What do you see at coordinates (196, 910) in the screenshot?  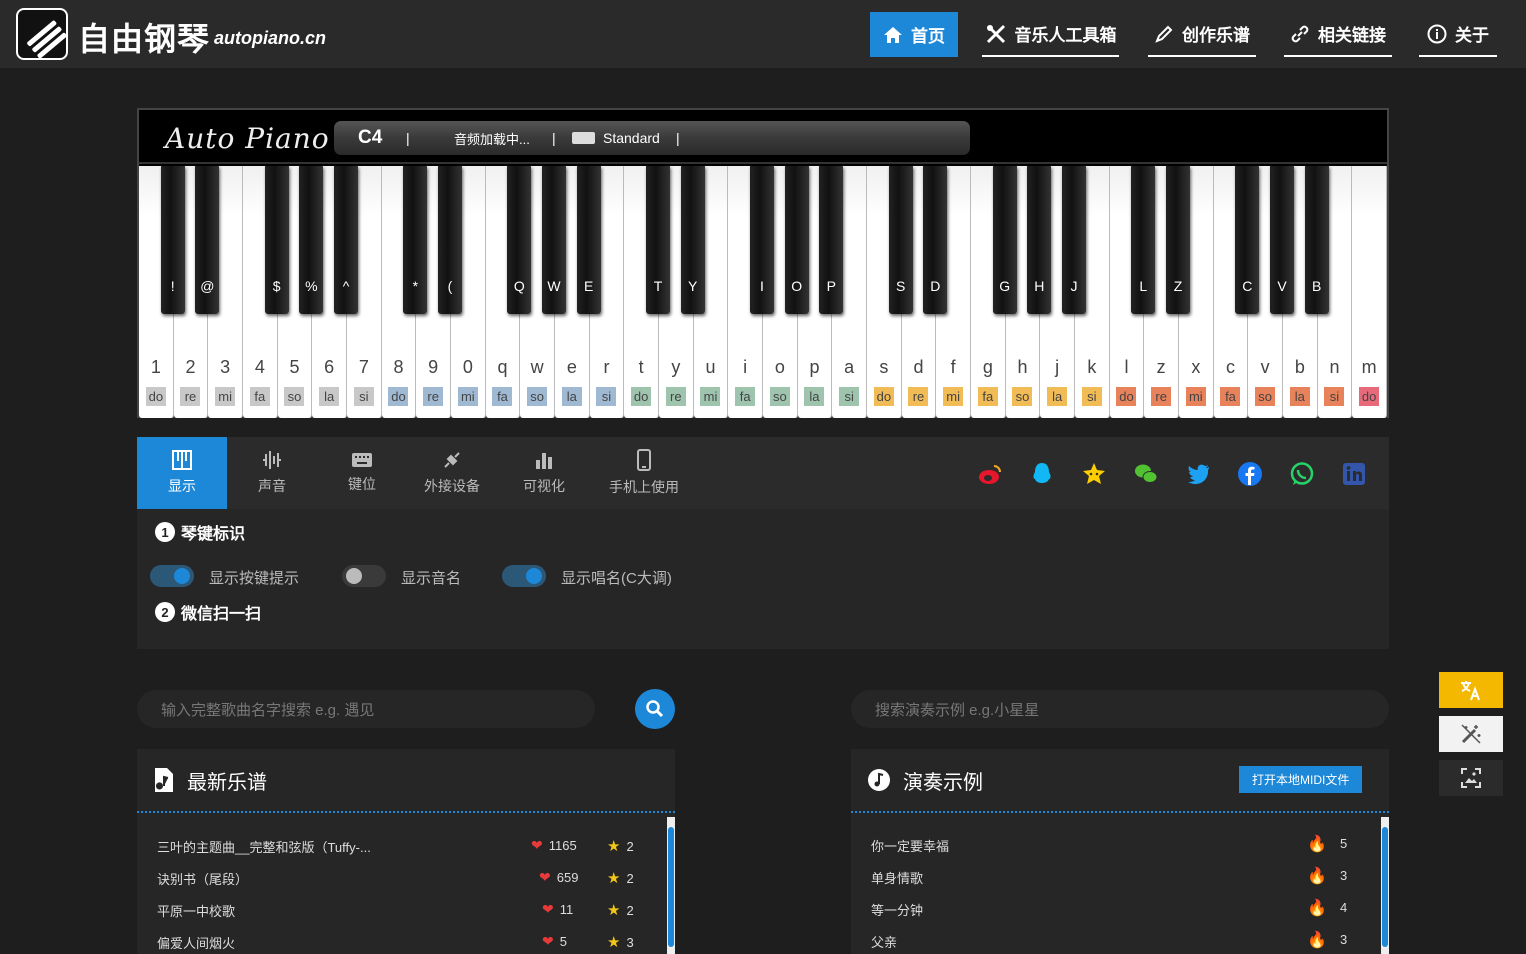 I see `score-name: 平原一中校歌` at bounding box center [196, 910].